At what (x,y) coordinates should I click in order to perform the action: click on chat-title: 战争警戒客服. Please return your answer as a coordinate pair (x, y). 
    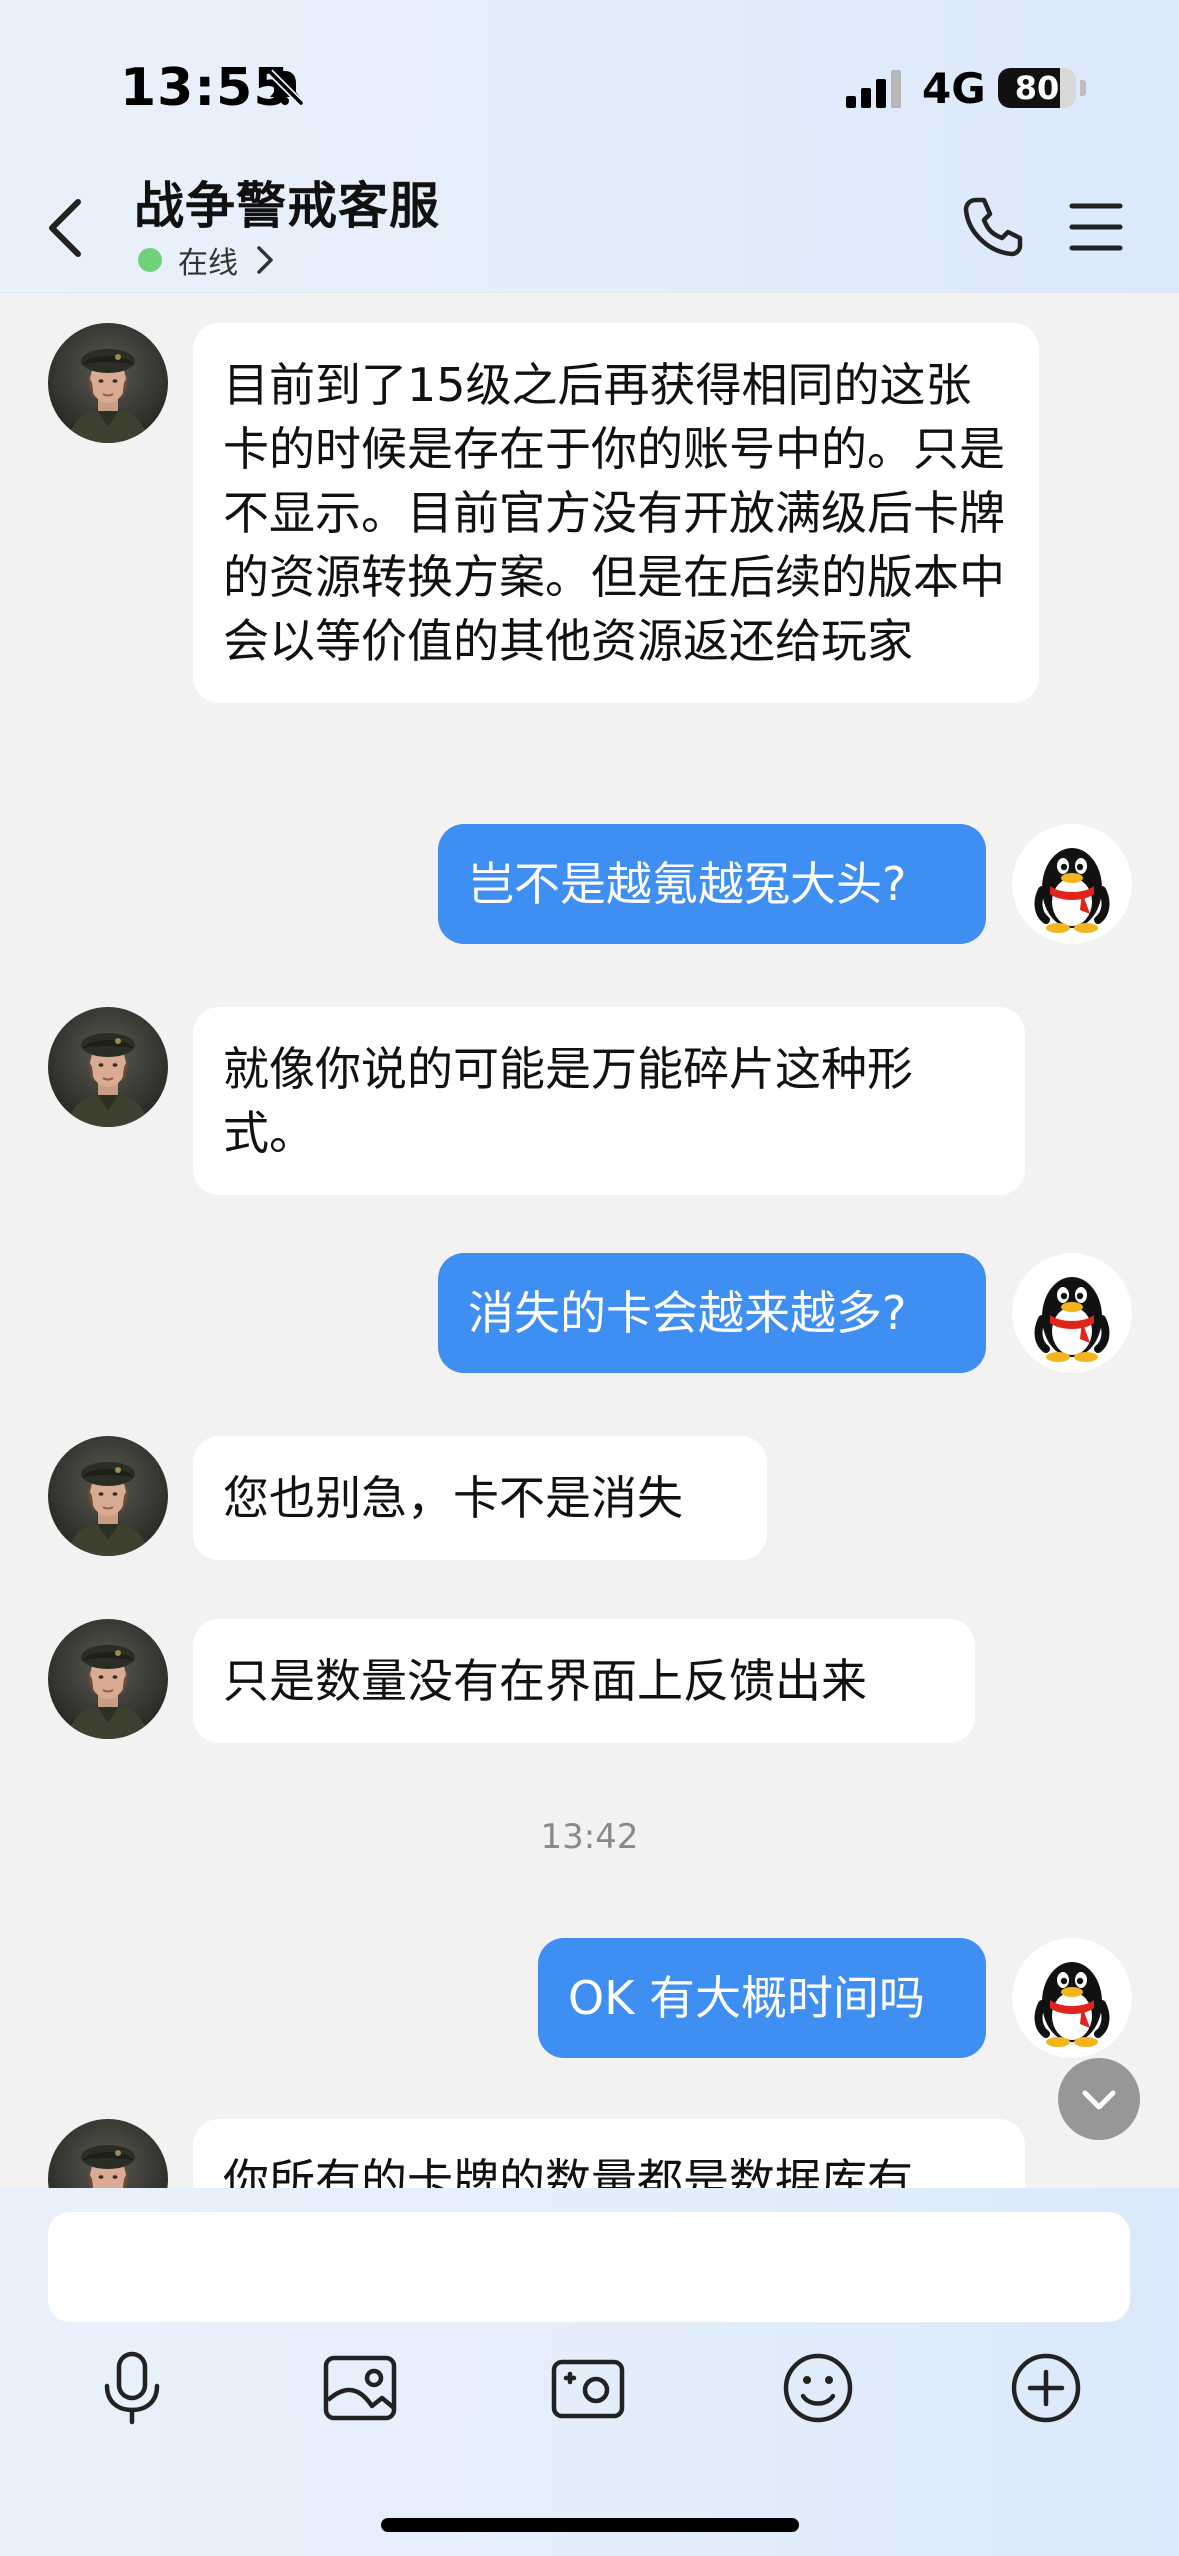
    Looking at the image, I should click on (287, 202).